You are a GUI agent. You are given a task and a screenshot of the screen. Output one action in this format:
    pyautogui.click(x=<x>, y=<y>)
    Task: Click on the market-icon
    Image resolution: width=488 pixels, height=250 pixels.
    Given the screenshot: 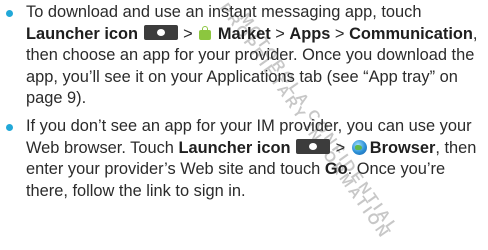 What is the action you would take?
    pyautogui.click(x=205, y=32)
    